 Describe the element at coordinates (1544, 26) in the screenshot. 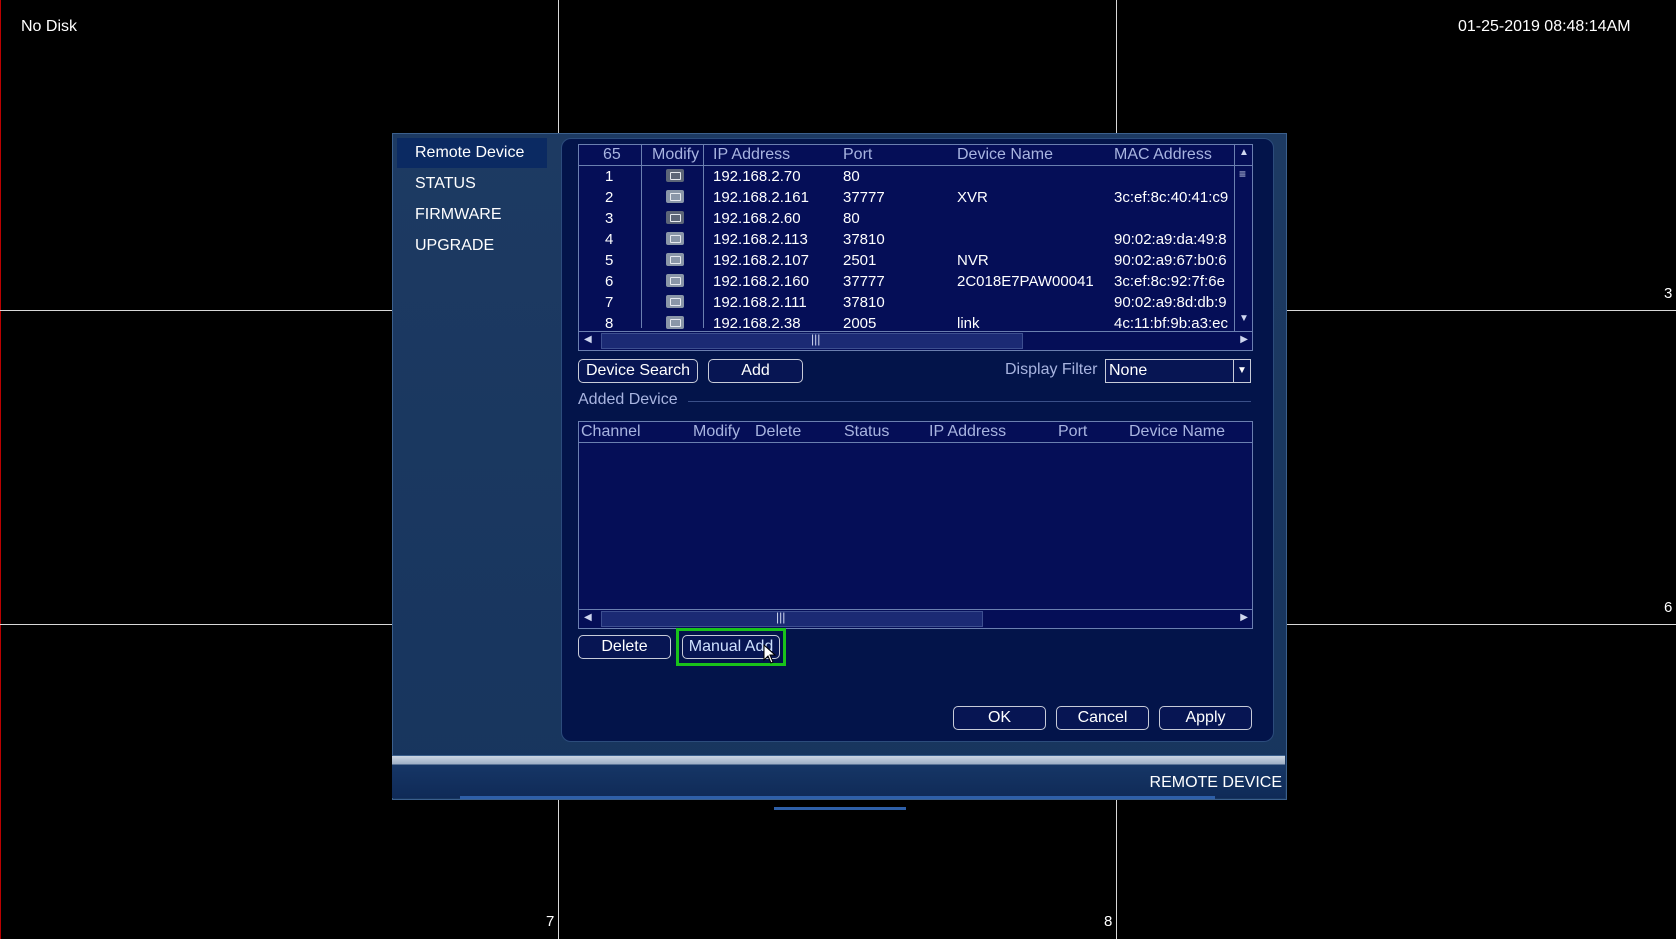

I see `datetime: 01-25-2019 08:48:14AM` at that location.